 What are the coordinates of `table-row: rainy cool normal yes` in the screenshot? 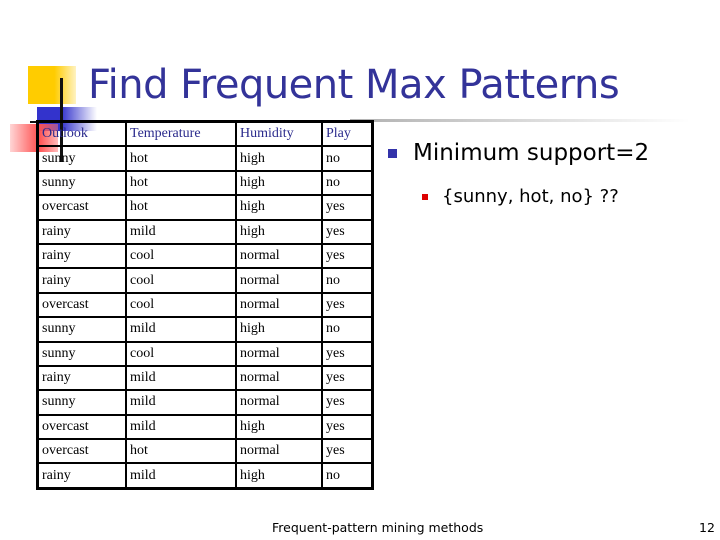 It's located at (205, 256).